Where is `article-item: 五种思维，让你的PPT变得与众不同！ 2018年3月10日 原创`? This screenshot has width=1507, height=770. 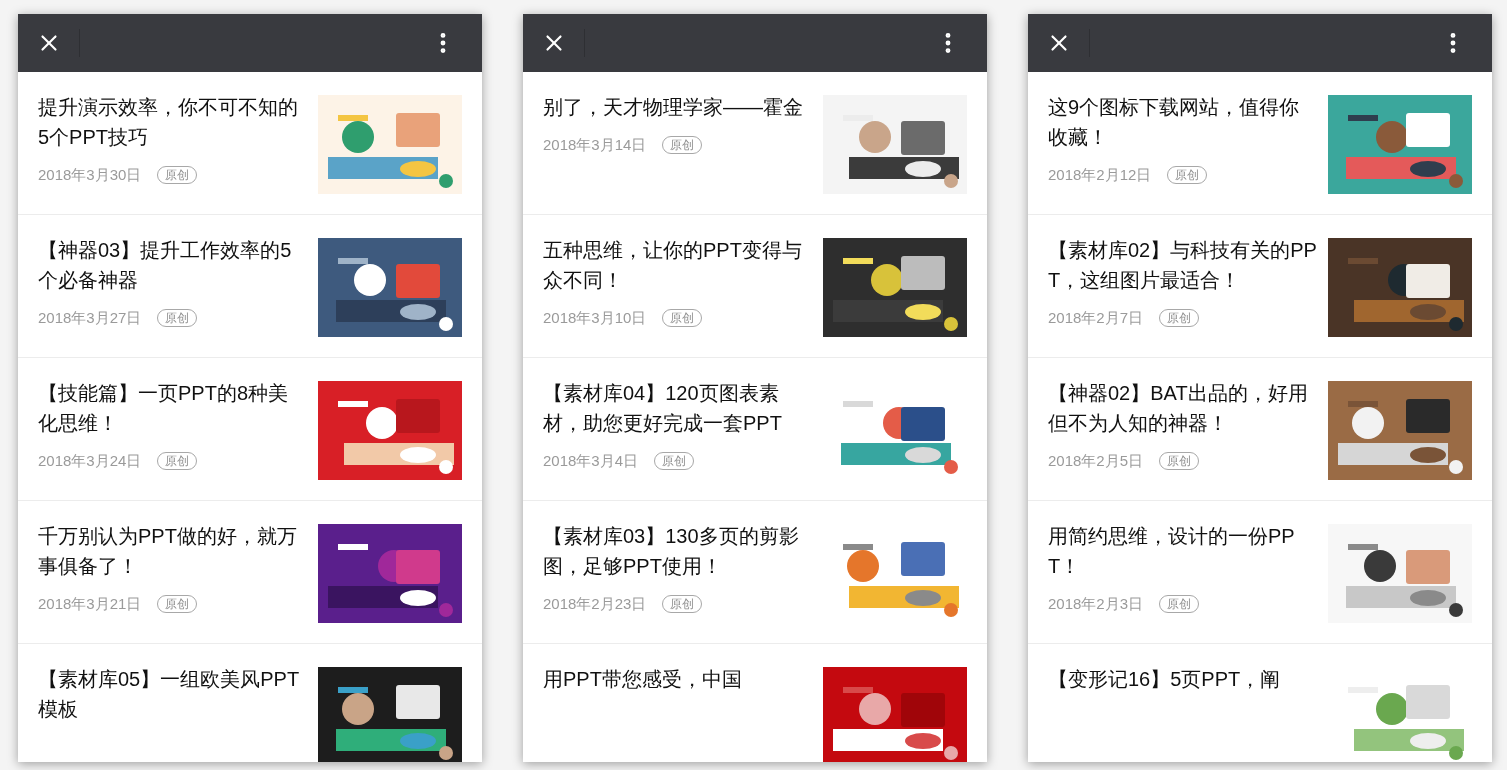
article-item: 五种思维，让你的PPT变得与众不同！ 2018年3月10日 原创 is located at coordinates (755, 286).